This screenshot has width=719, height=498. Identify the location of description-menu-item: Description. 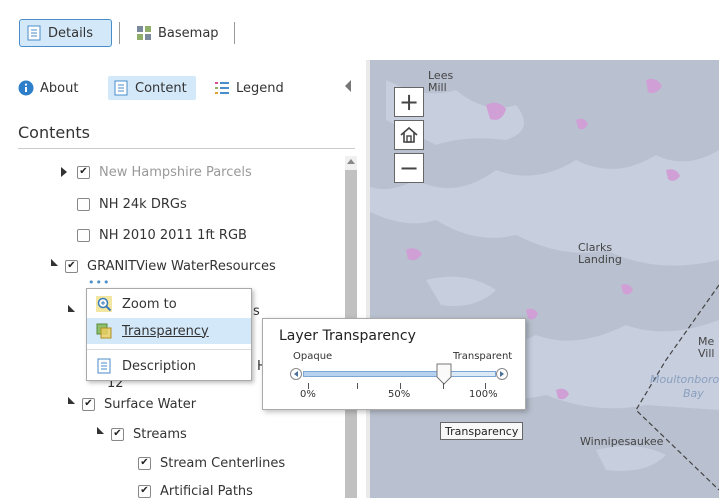
(169, 366).